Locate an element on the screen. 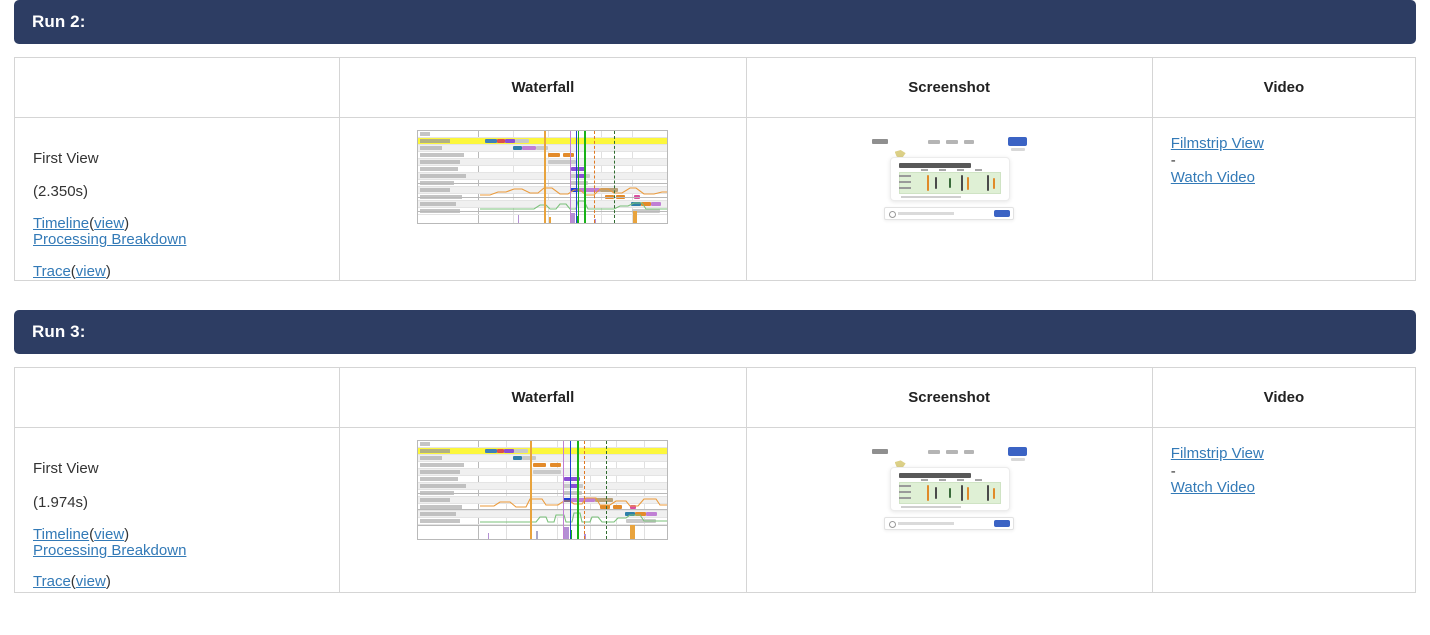  table-header-row: Waterfall Screenshot Video is located at coordinates (715, 398).